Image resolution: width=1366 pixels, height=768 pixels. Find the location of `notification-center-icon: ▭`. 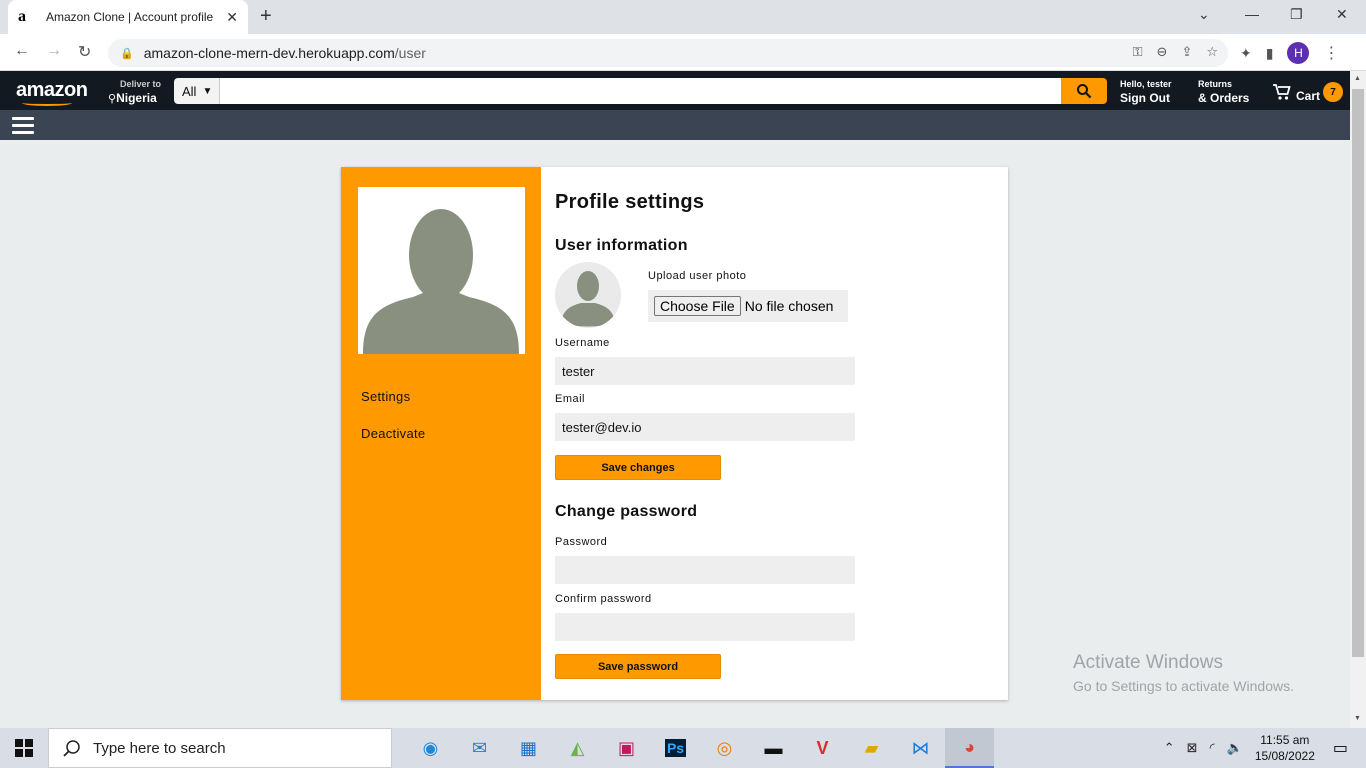

notification-center-icon: ▭ is located at coordinates (1340, 748).